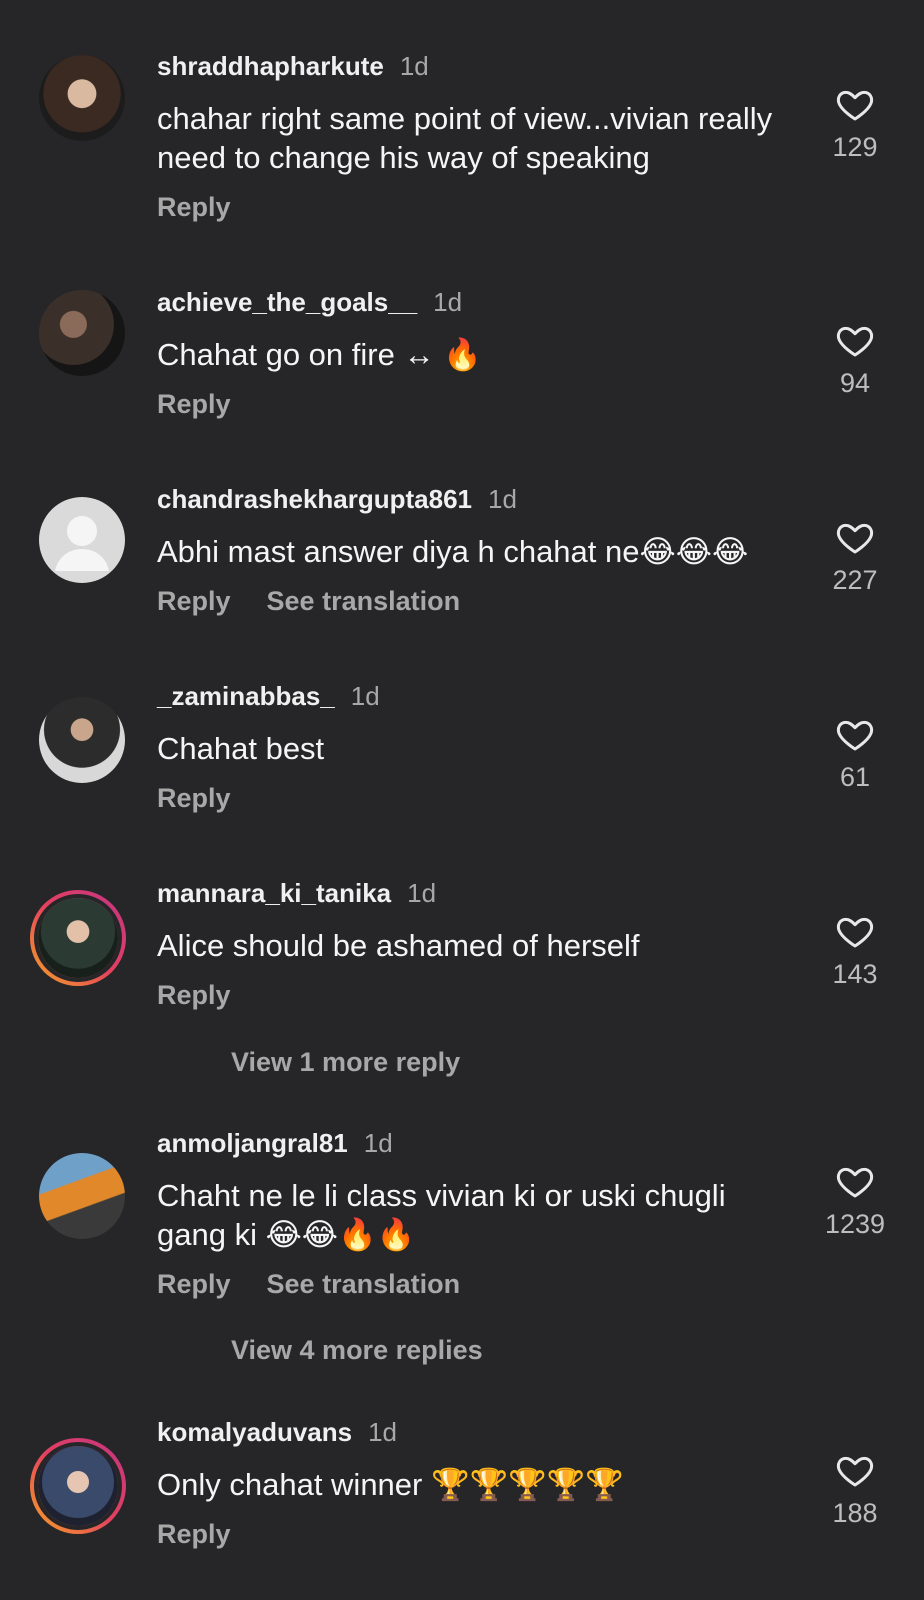  Describe the element at coordinates (274, 893) in the screenshot. I see `username: mannara_ki_tanika` at that location.